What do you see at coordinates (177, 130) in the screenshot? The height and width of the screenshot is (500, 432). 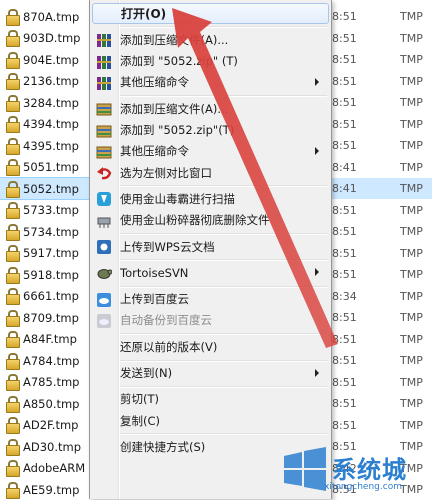 I see `menu-item-label: 添加到 "5052.zip"(T)` at bounding box center [177, 130].